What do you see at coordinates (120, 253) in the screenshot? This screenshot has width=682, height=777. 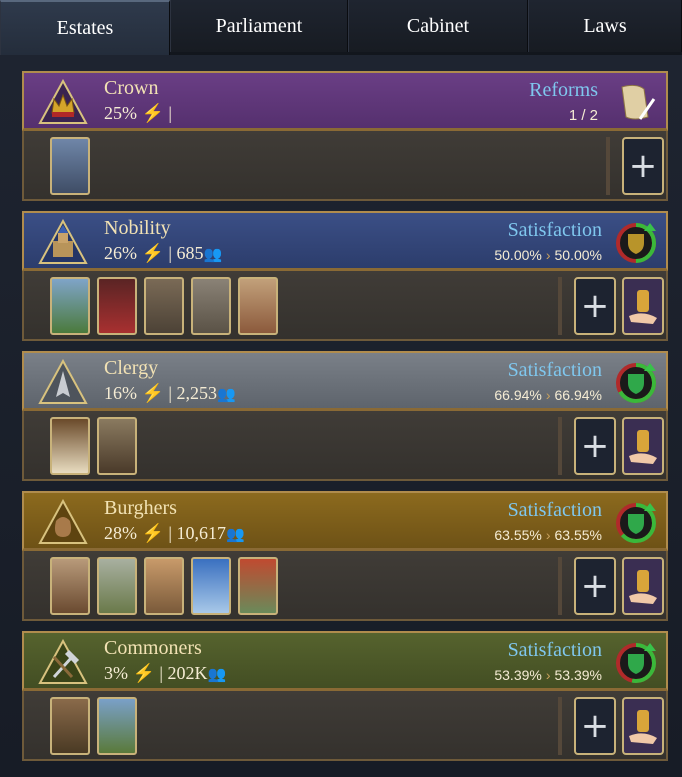 I see `power-share: 26%` at bounding box center [120, 253].